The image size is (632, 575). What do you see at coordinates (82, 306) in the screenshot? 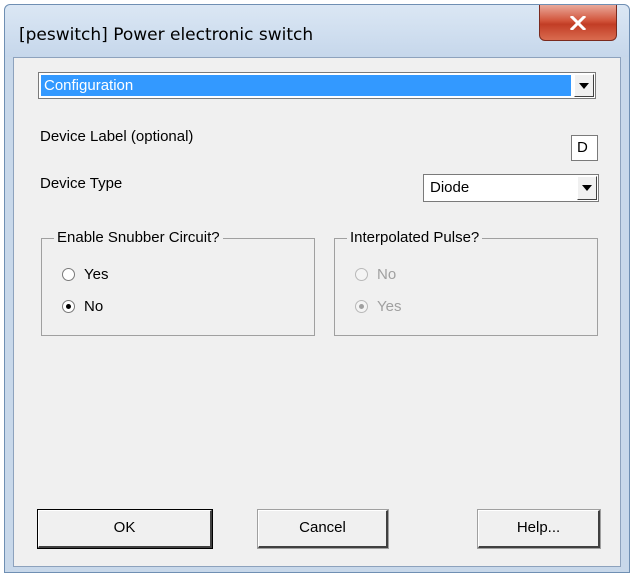
I see `snubber-no-radio: No` at bounding box center [82, 306].